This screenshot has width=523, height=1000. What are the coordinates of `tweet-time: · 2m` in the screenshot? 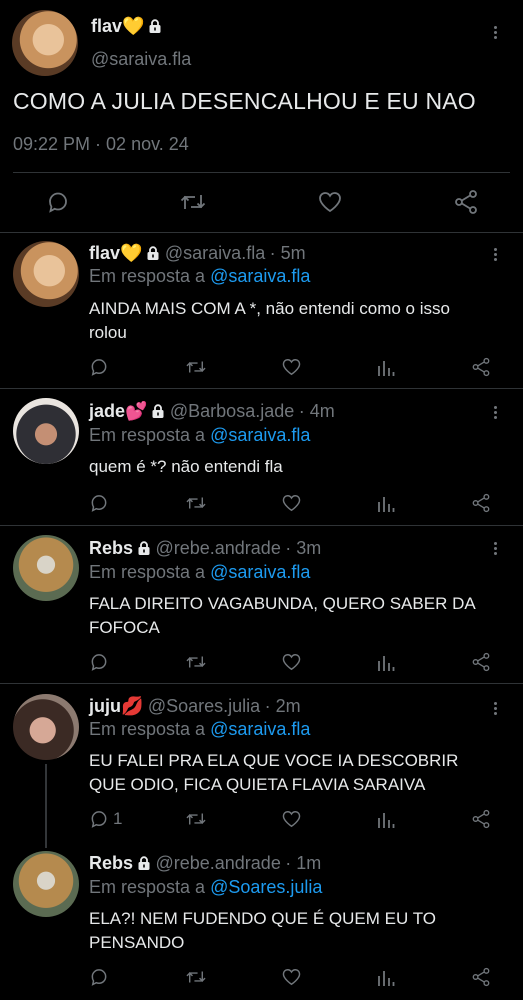 It's located at (282, 706).